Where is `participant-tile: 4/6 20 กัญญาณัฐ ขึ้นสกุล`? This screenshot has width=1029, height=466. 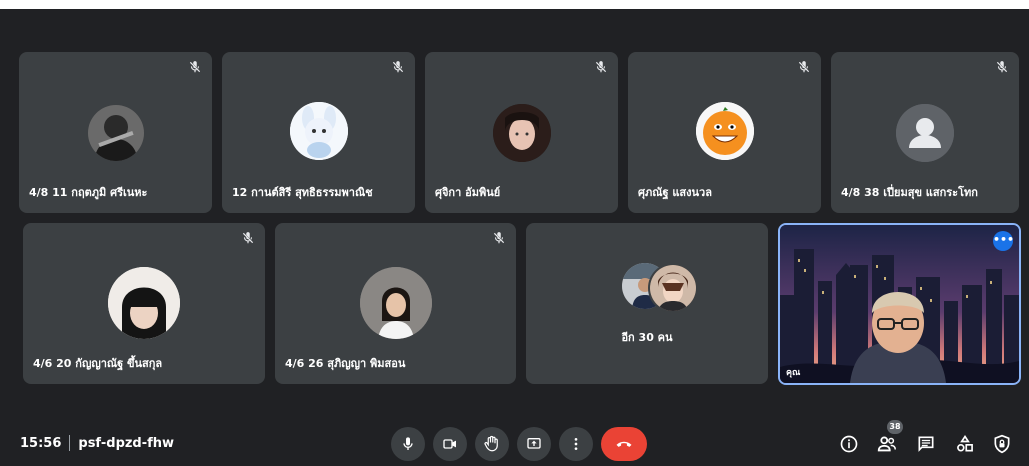
participant-tile: 4/6 20 กัญญาณัฐ ขึ้นสกุล is located at coordinates (144, 303).